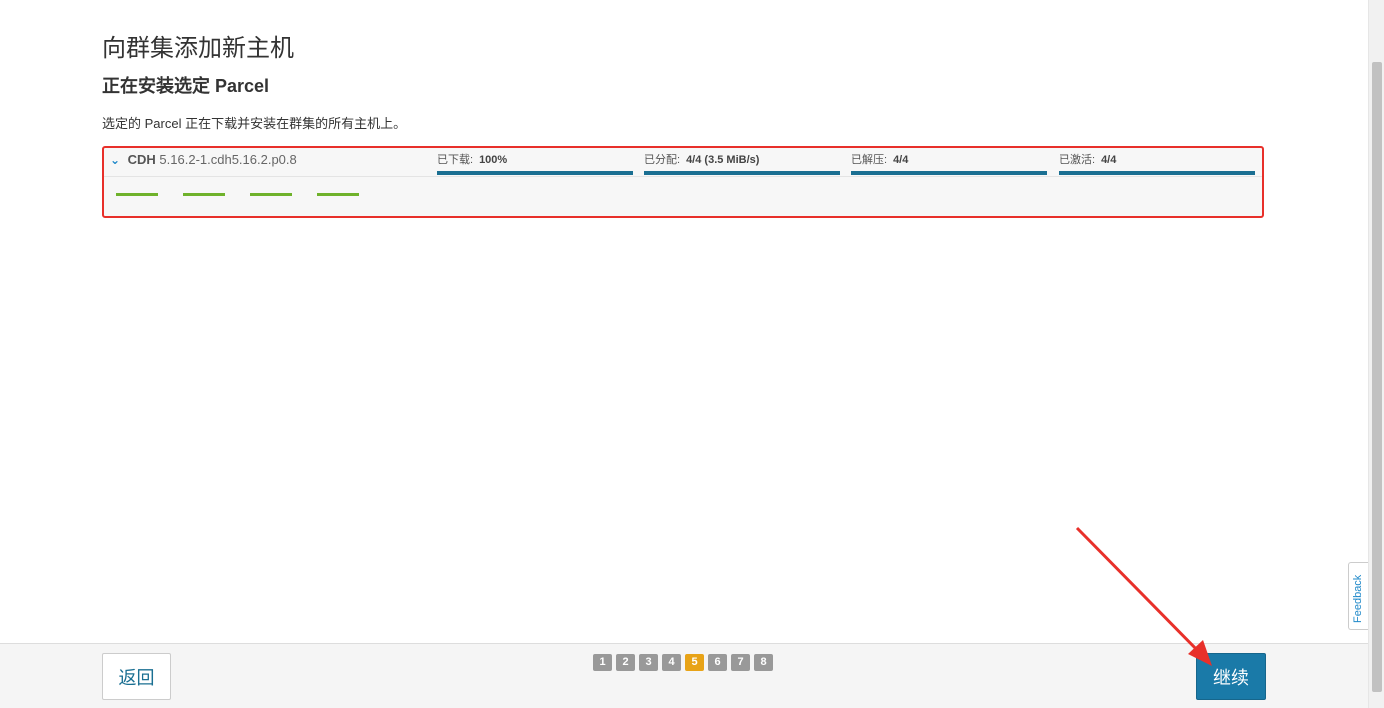 Image resolution: width=1384 pixels, height=708 pixels. I want to click on feedback-label: Feedback, so click(1358, 598).